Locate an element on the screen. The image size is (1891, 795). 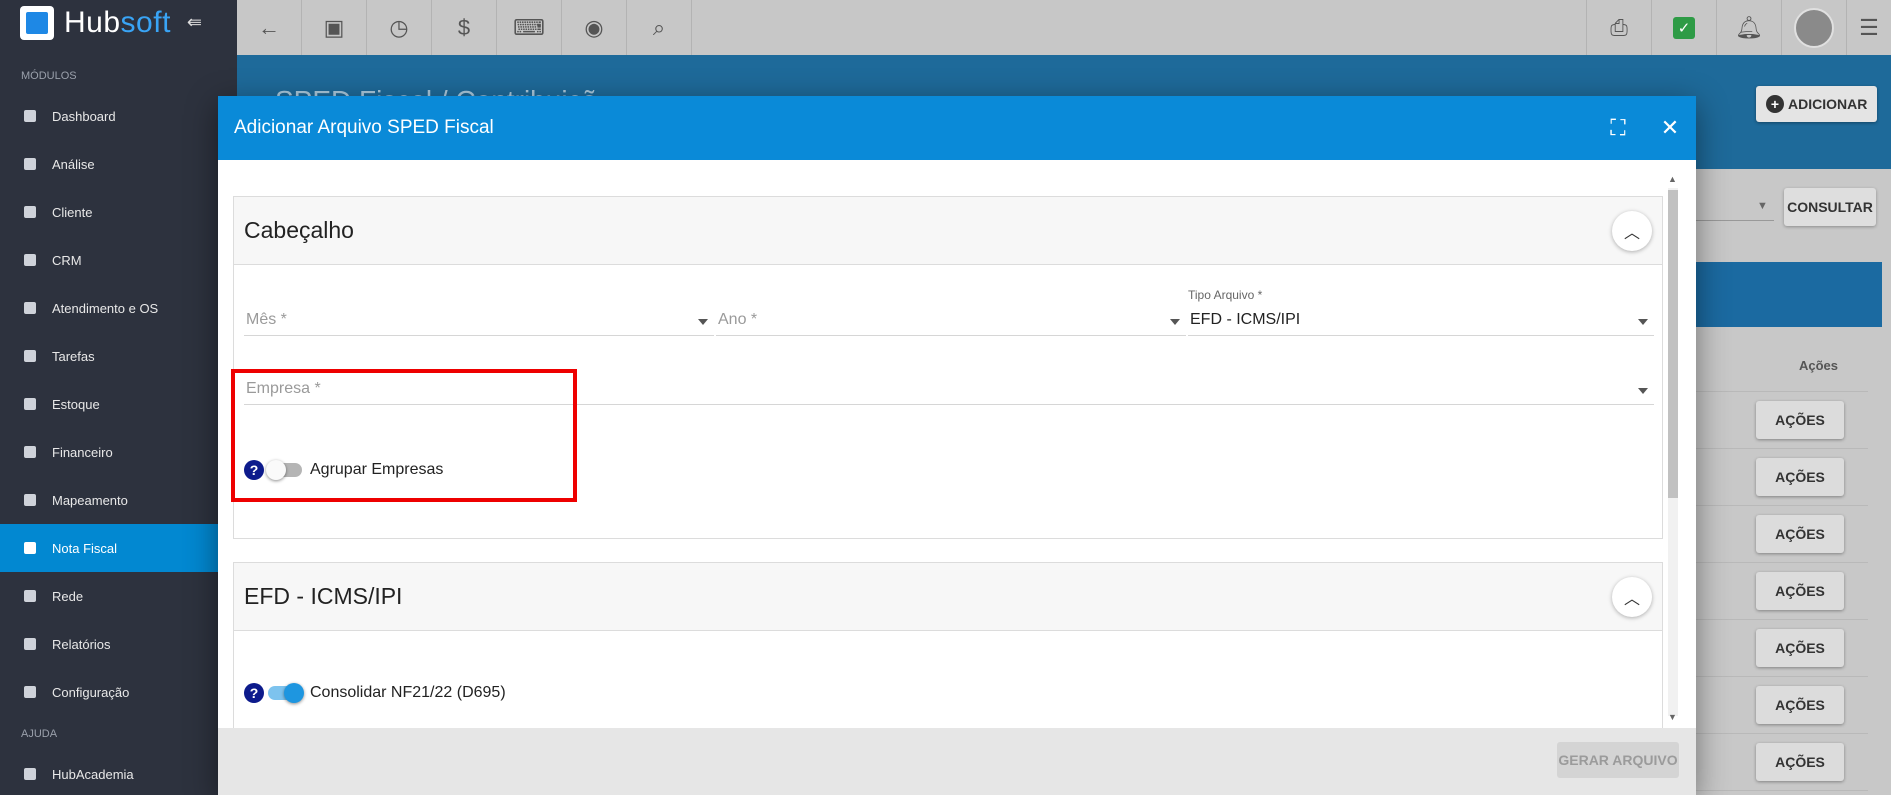
box-icon is located at coordinates (30, 404).